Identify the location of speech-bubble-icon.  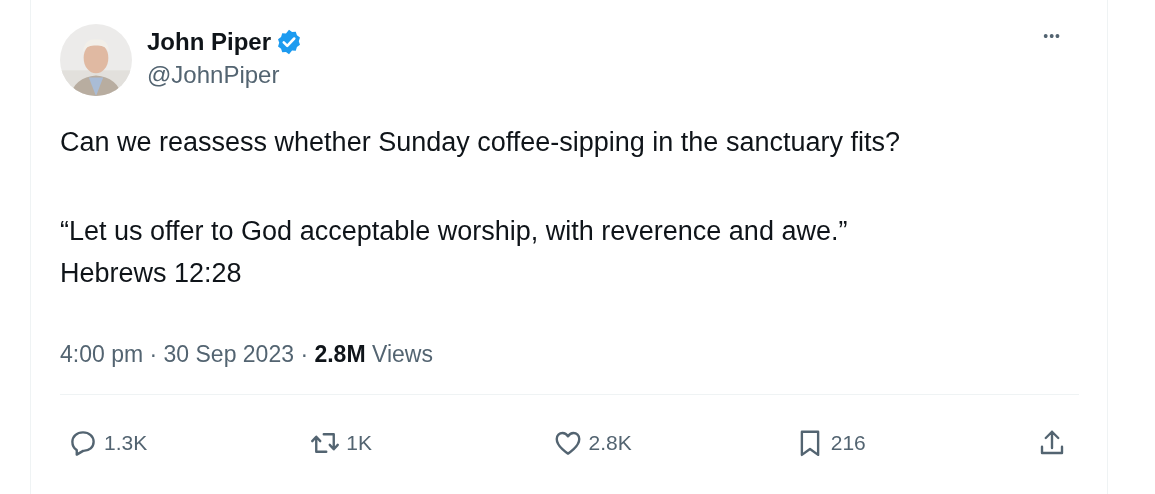
(83, 443).